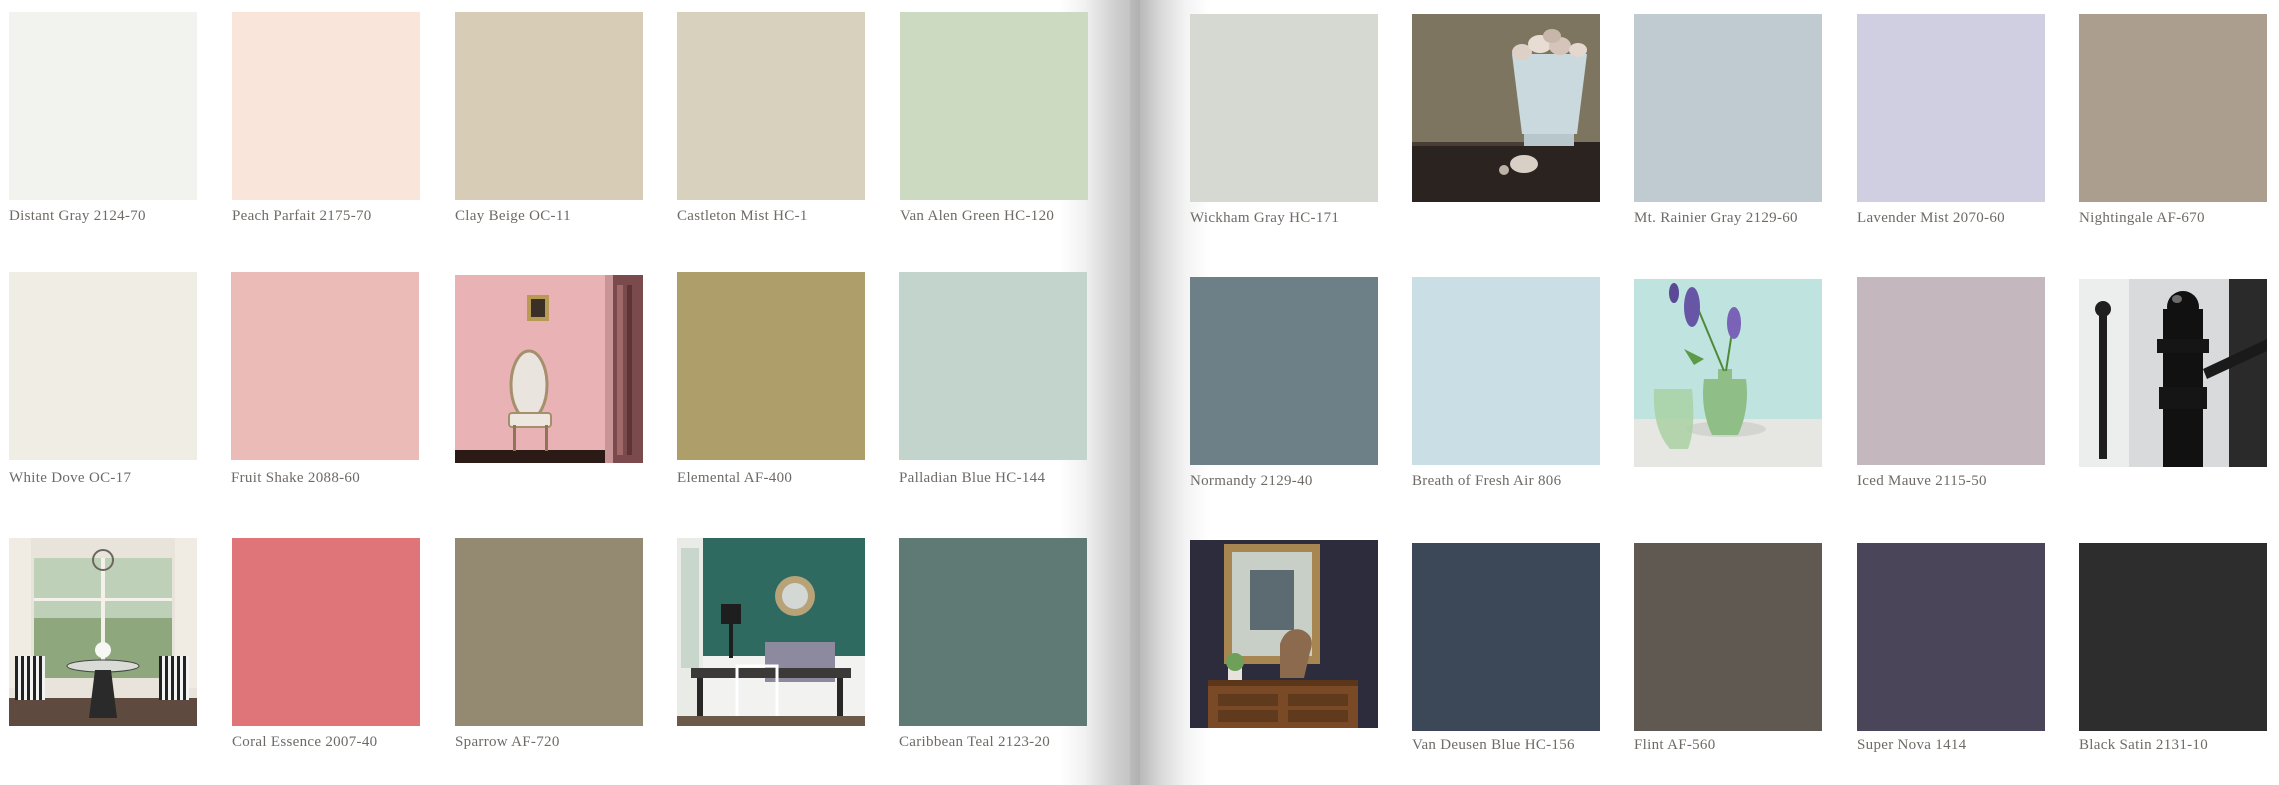  I want to click on swatch-label: Super Nova 1414, so click(1912, 745).